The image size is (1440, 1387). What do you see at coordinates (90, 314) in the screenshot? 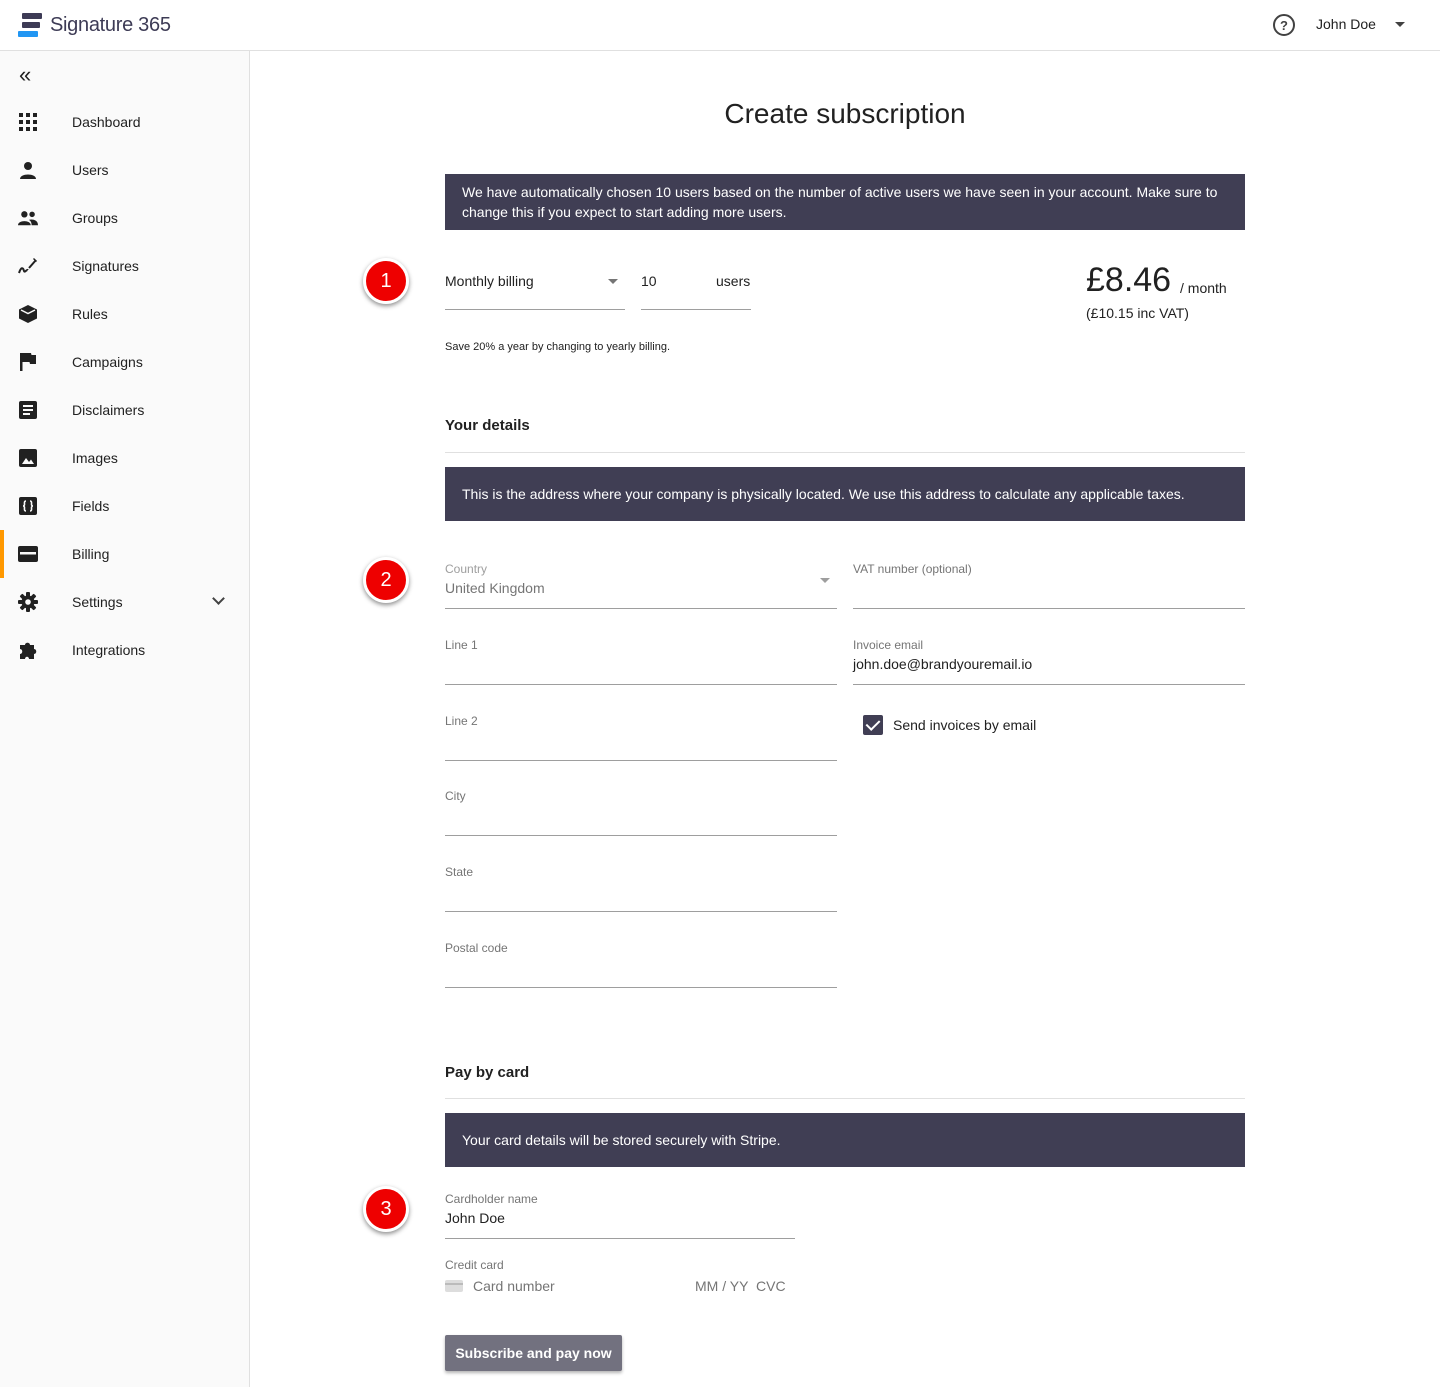
I see `sidebar-item-label: Rules` at bounding box center [90, 314].